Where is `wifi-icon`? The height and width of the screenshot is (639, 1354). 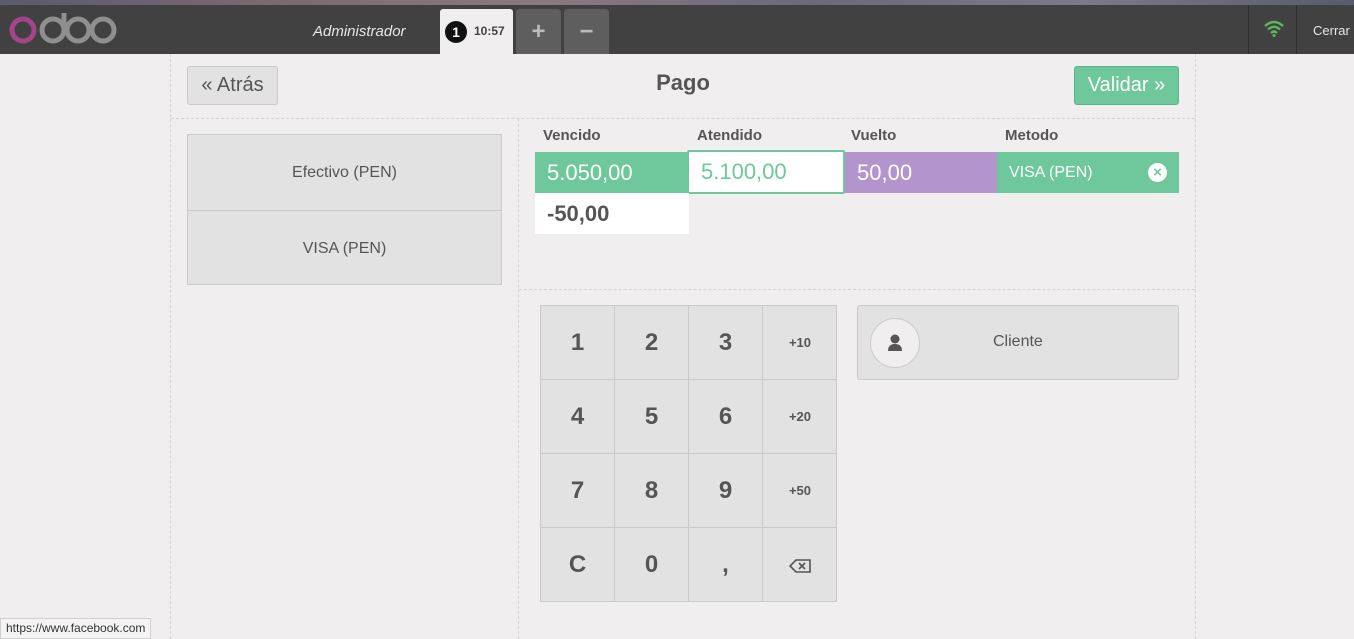 wifi-icon is located at coordinates (1274, 28).